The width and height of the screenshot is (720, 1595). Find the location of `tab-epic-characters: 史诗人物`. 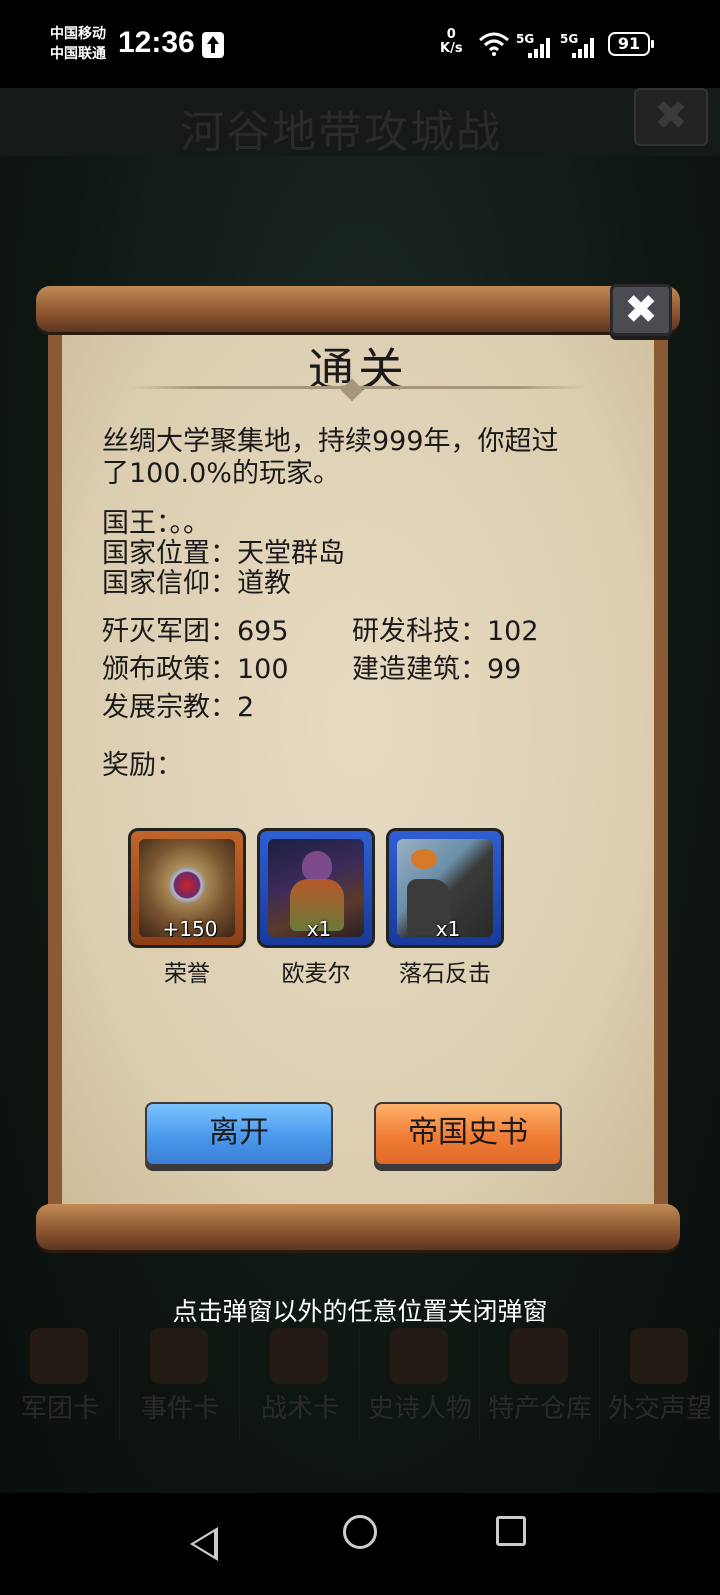

tab-epic-characters: 史诗人物 is located at coordinates (420, 1384).